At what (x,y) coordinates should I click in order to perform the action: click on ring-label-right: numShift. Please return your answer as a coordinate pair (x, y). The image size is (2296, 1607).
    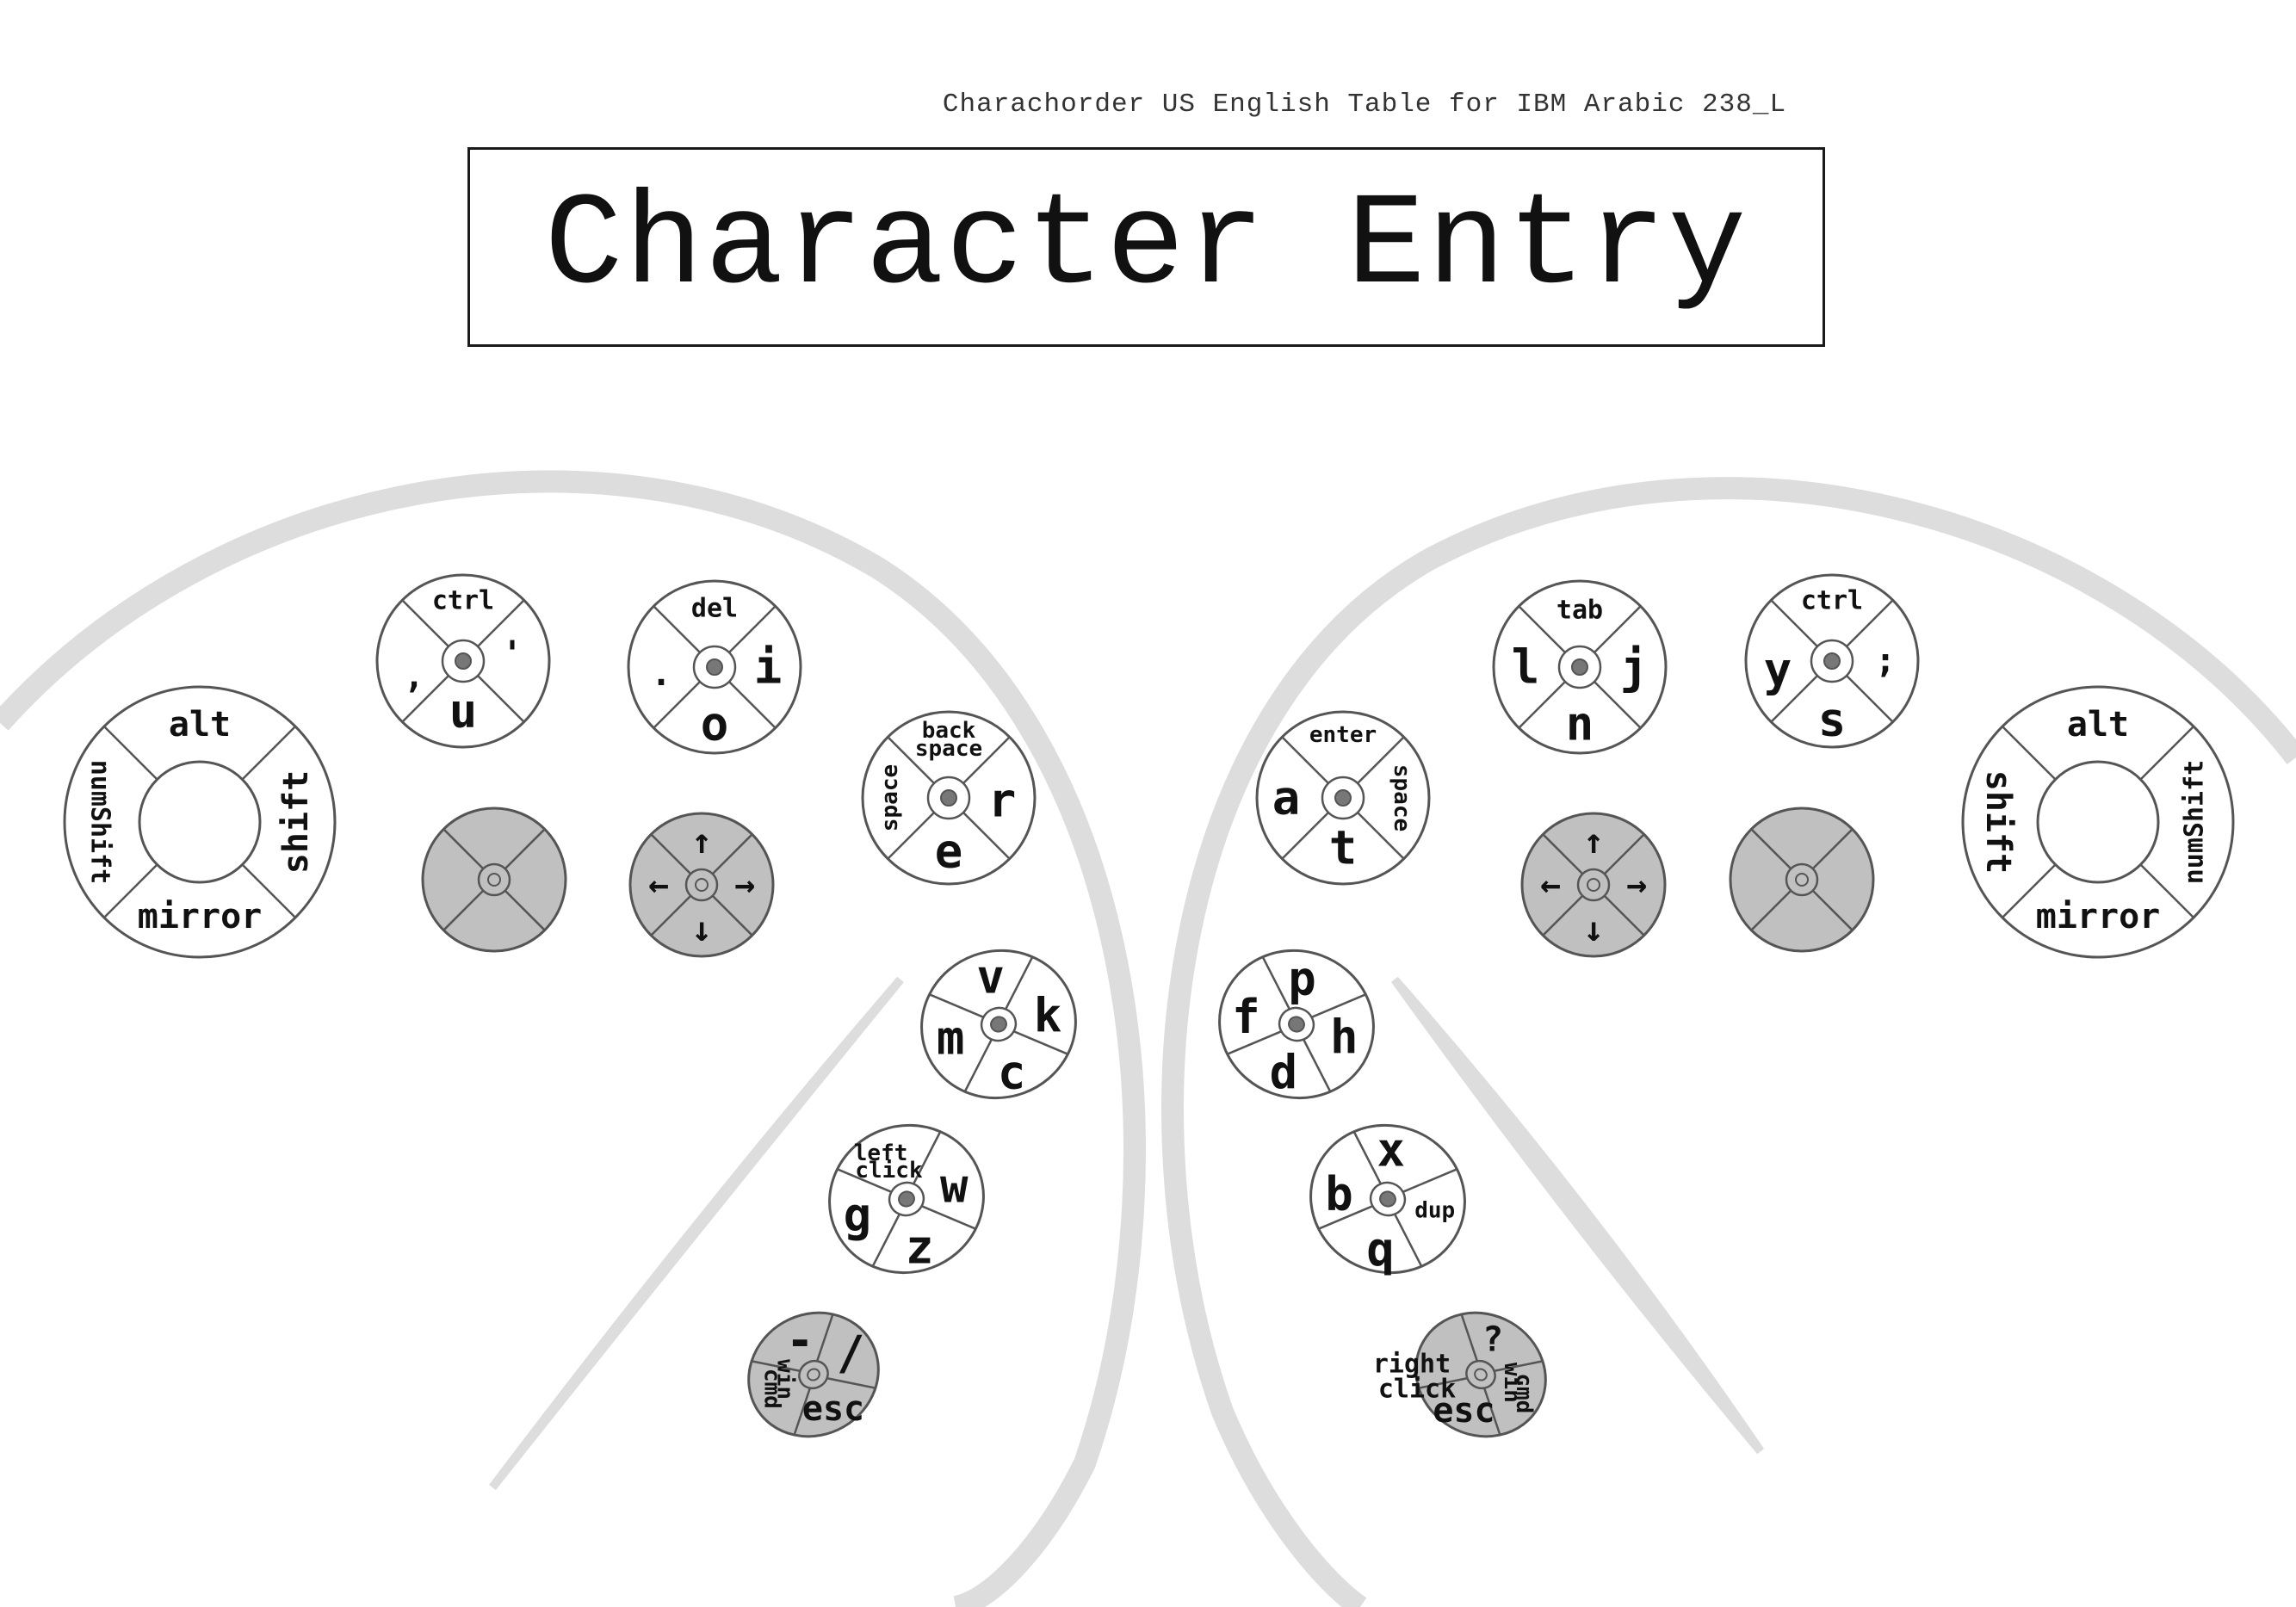
    Looking at the image, I should click on (2195, 822).